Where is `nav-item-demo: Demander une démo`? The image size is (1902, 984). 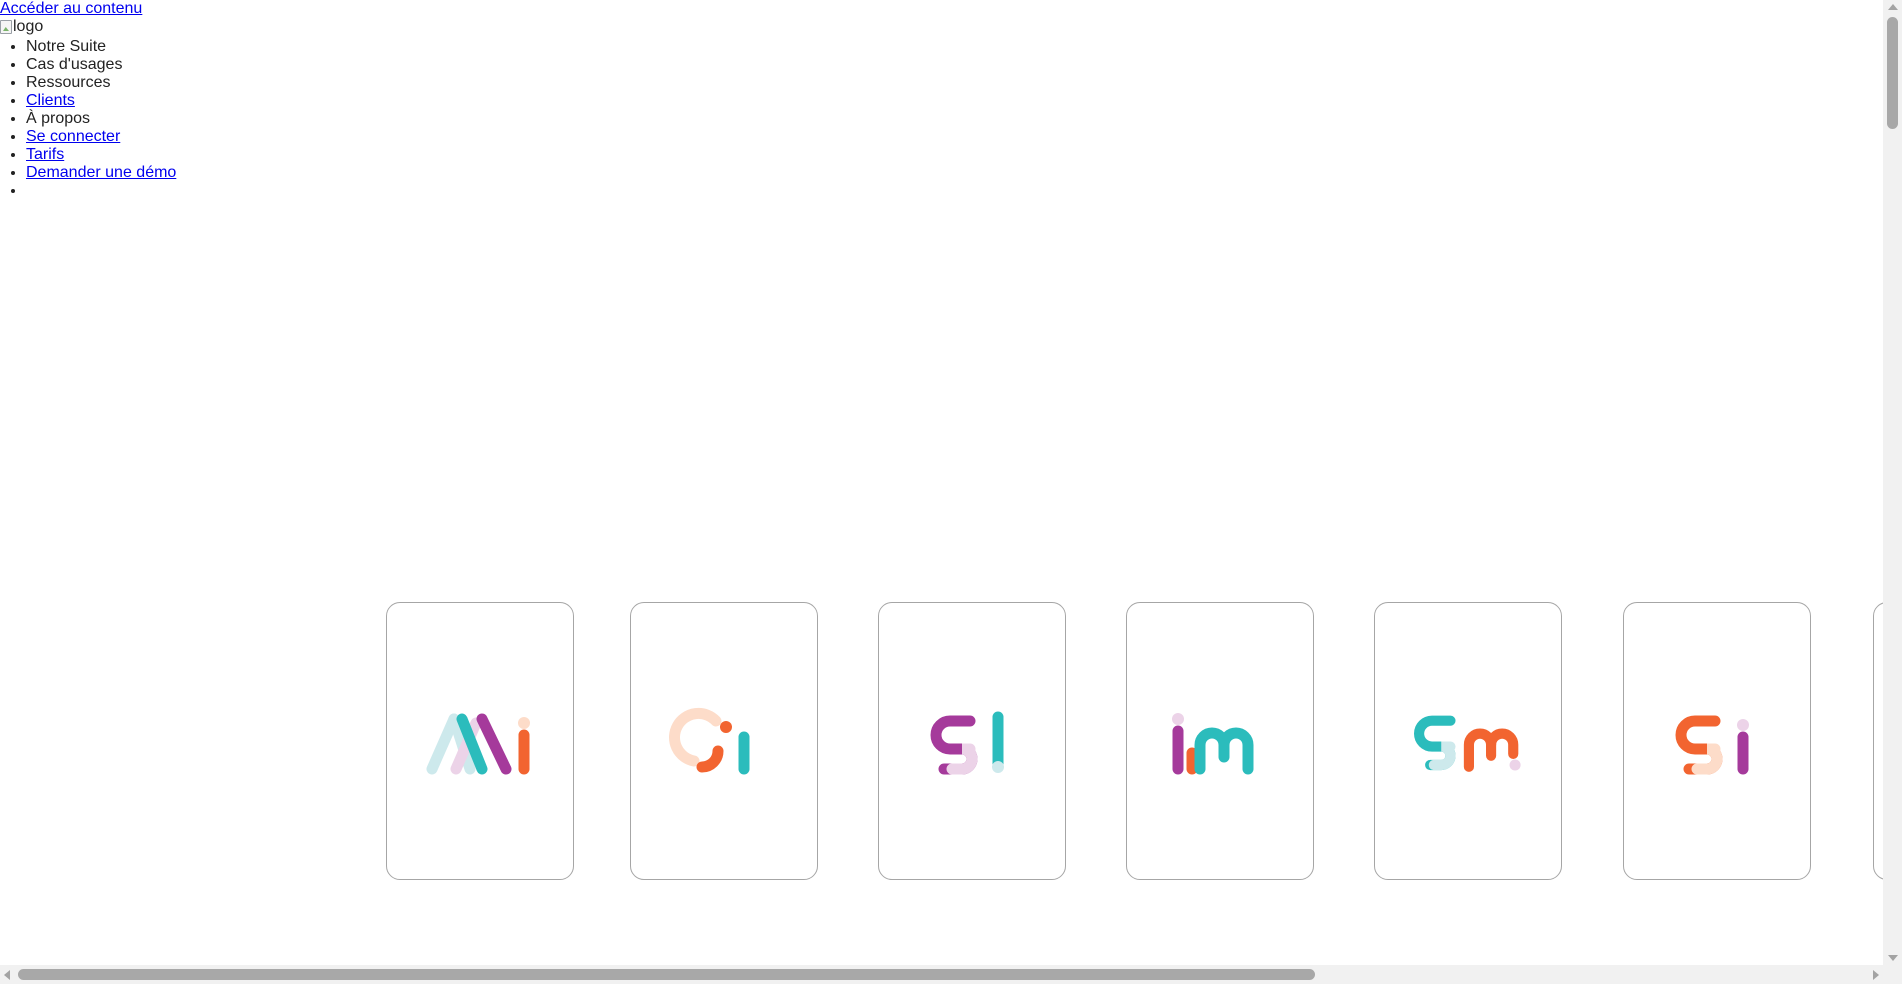 nav-item-demo: Demander une démo is located at coordinates (101, 173).